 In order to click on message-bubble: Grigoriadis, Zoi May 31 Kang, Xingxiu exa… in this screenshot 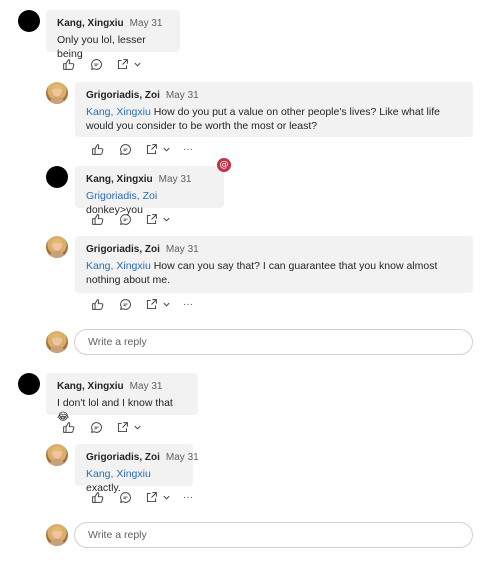, I will do `click(137, 469)`.